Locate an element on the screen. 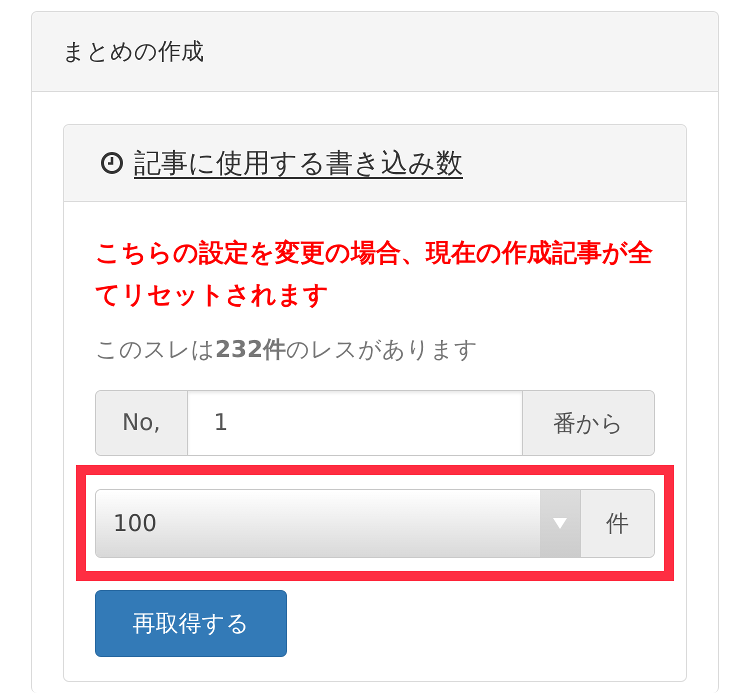  caret-icon is located at coordinates (560, 523).